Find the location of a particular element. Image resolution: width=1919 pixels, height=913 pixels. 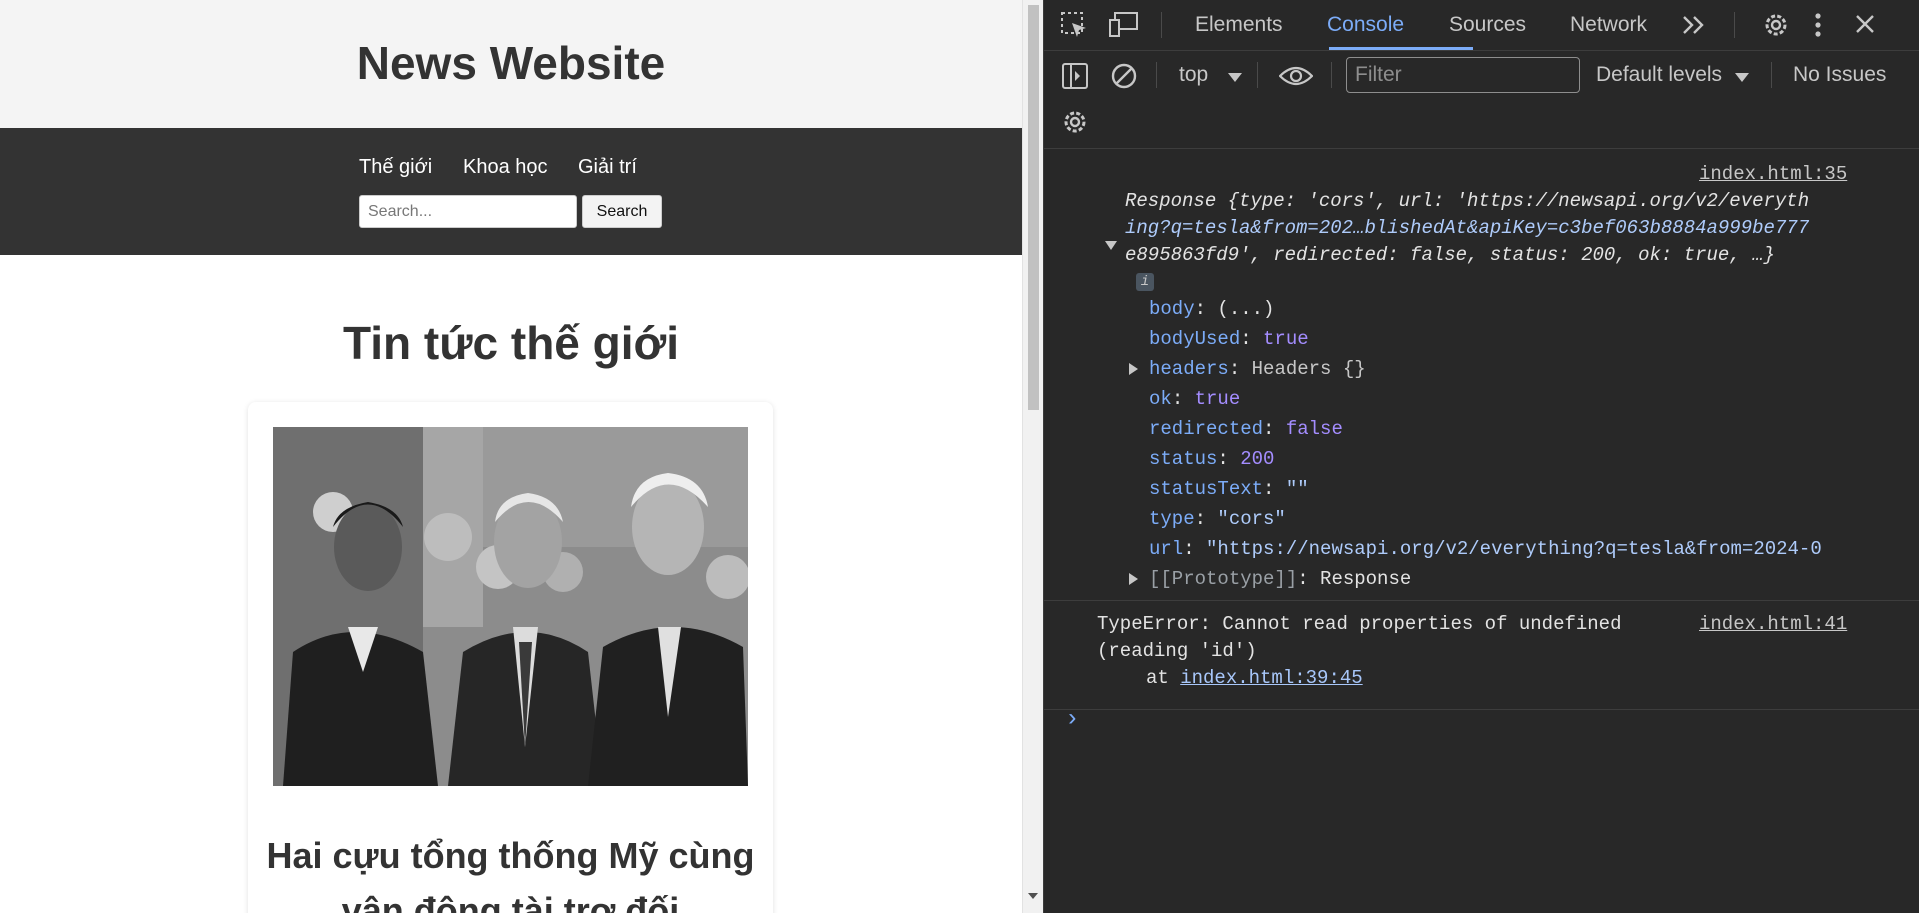

stack-trace-link: index.html:39:45 is located at coordinates (1271, 678).